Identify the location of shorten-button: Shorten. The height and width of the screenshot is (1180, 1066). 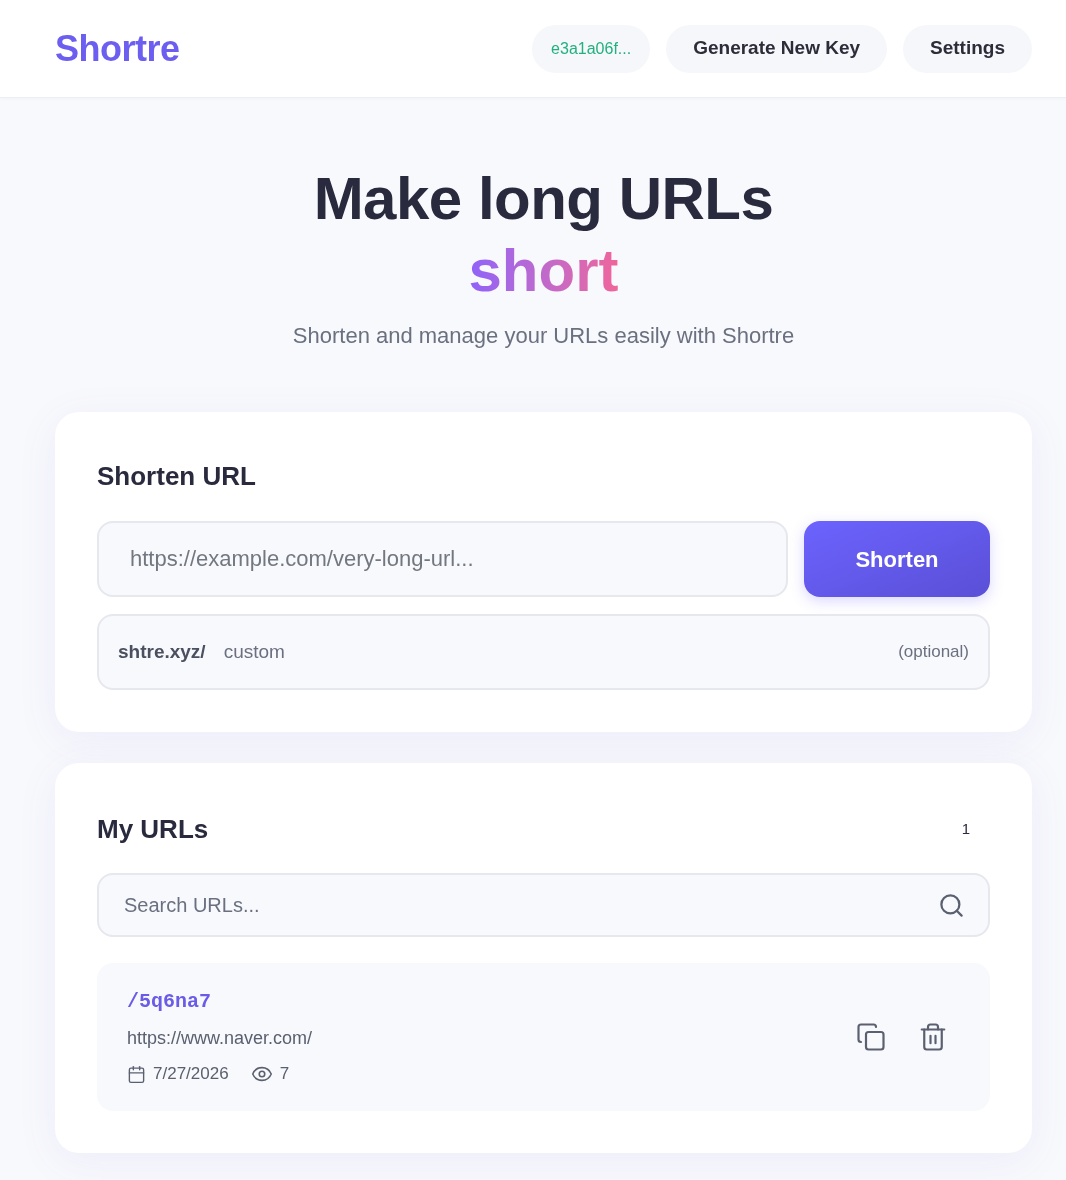
(897, 559).